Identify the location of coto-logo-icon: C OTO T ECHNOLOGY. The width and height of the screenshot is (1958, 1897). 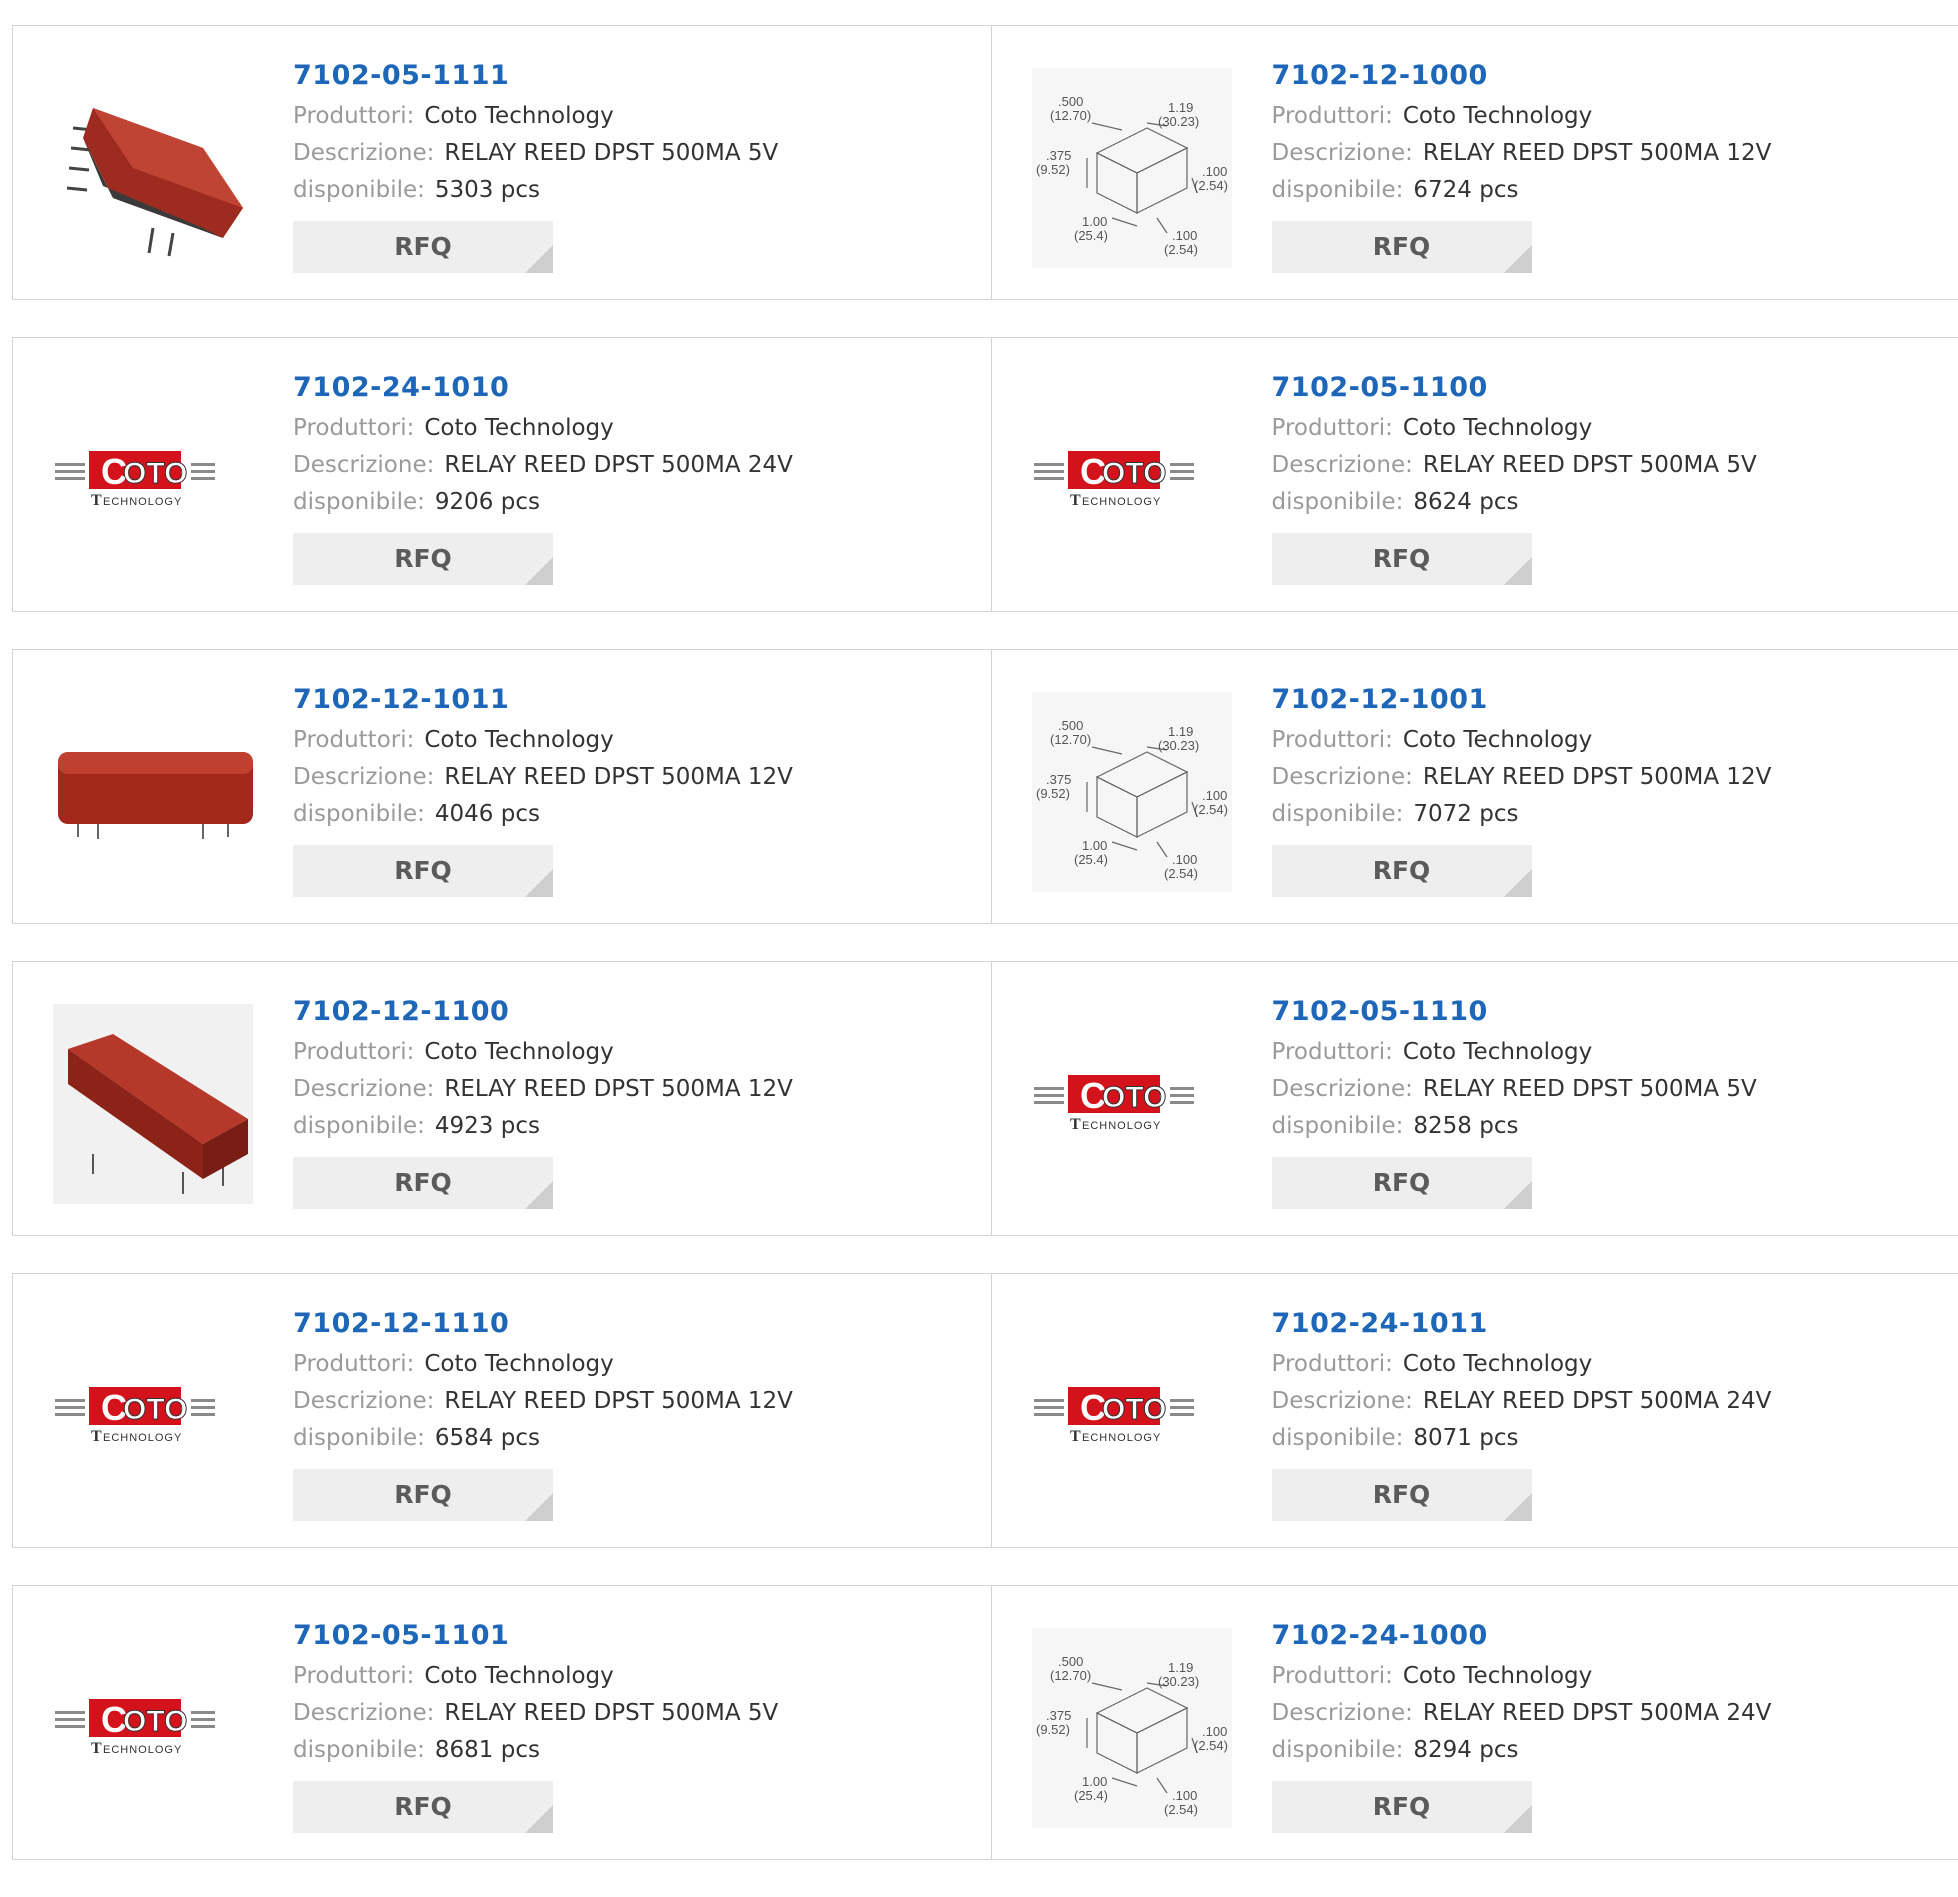
(1132, 480).